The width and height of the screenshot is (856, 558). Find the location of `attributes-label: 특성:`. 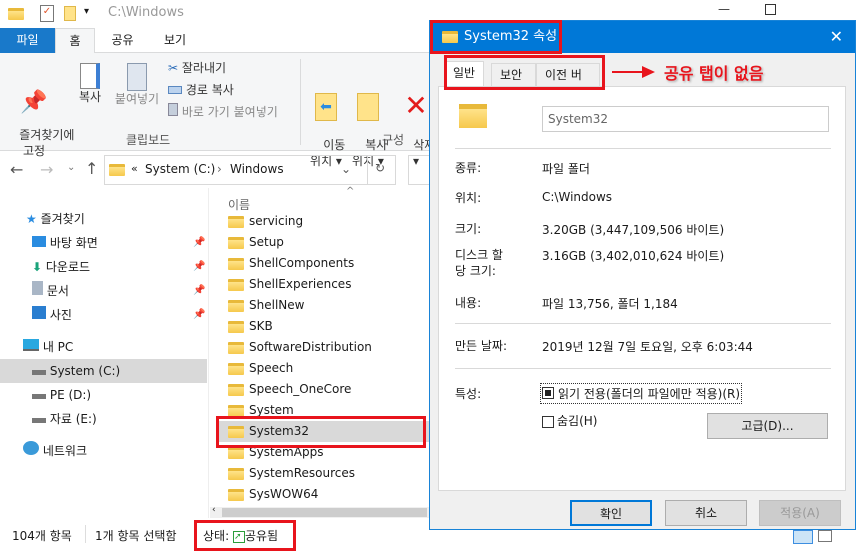

attributes-label: 특성: is located at coordinates (468, 394).